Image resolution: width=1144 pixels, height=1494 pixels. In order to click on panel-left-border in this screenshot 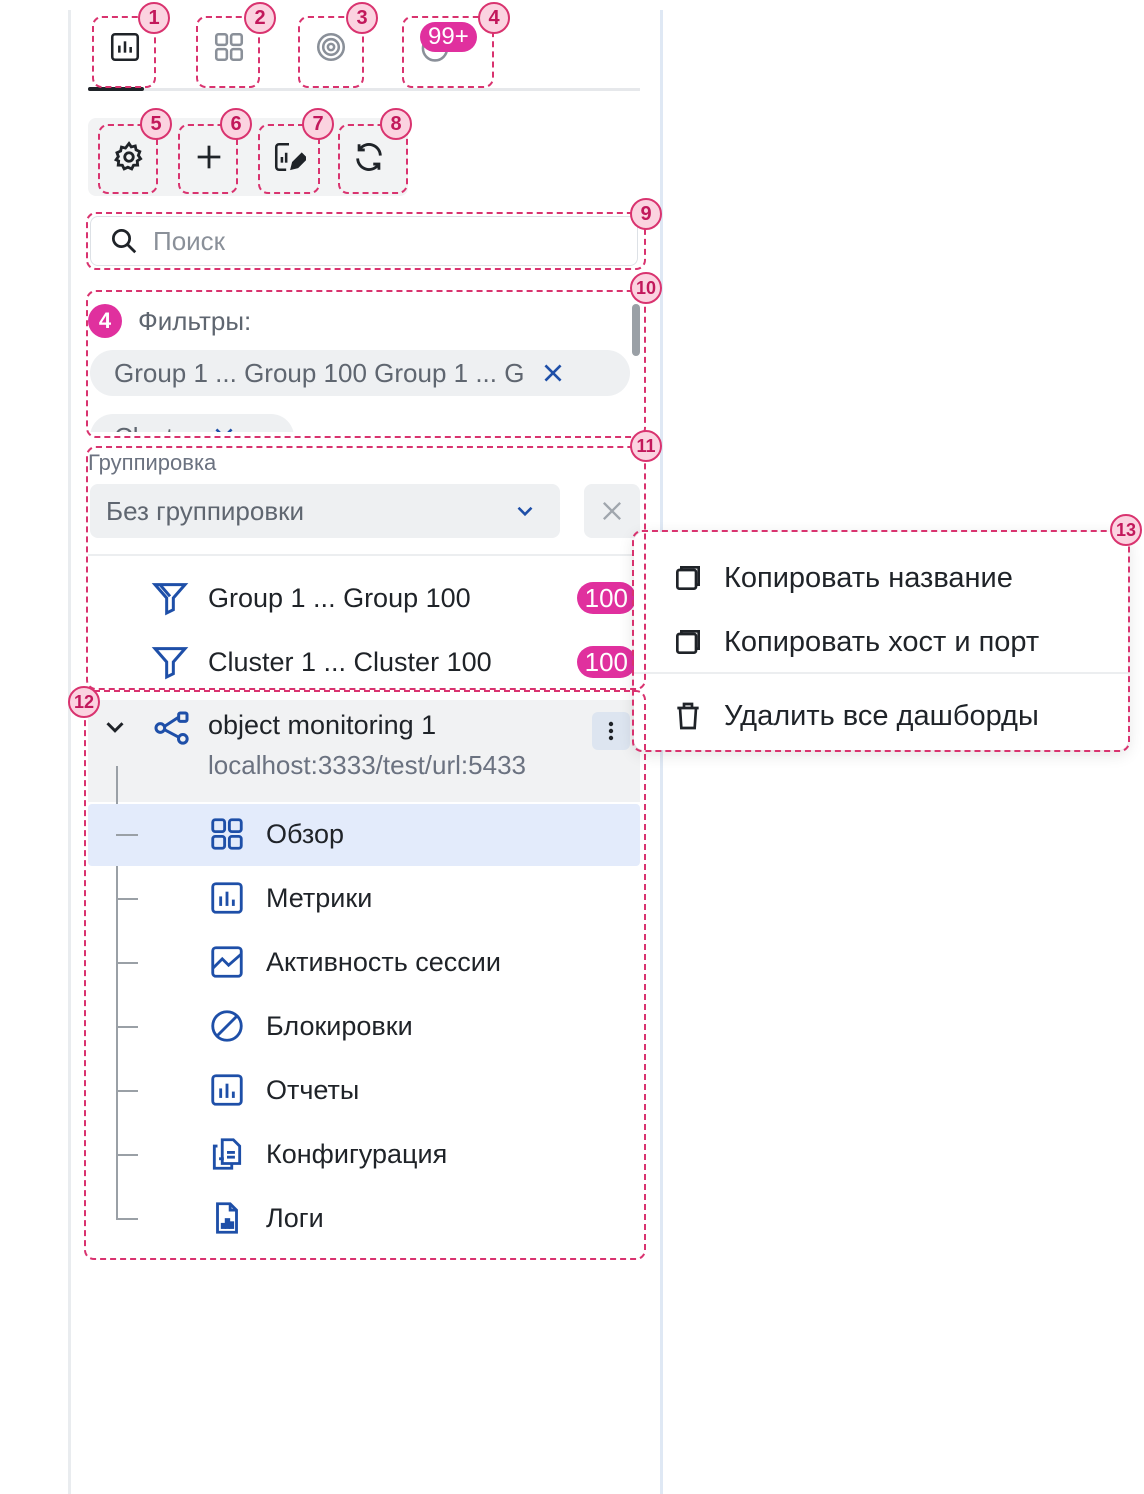, I will do `click(69, 752)`.